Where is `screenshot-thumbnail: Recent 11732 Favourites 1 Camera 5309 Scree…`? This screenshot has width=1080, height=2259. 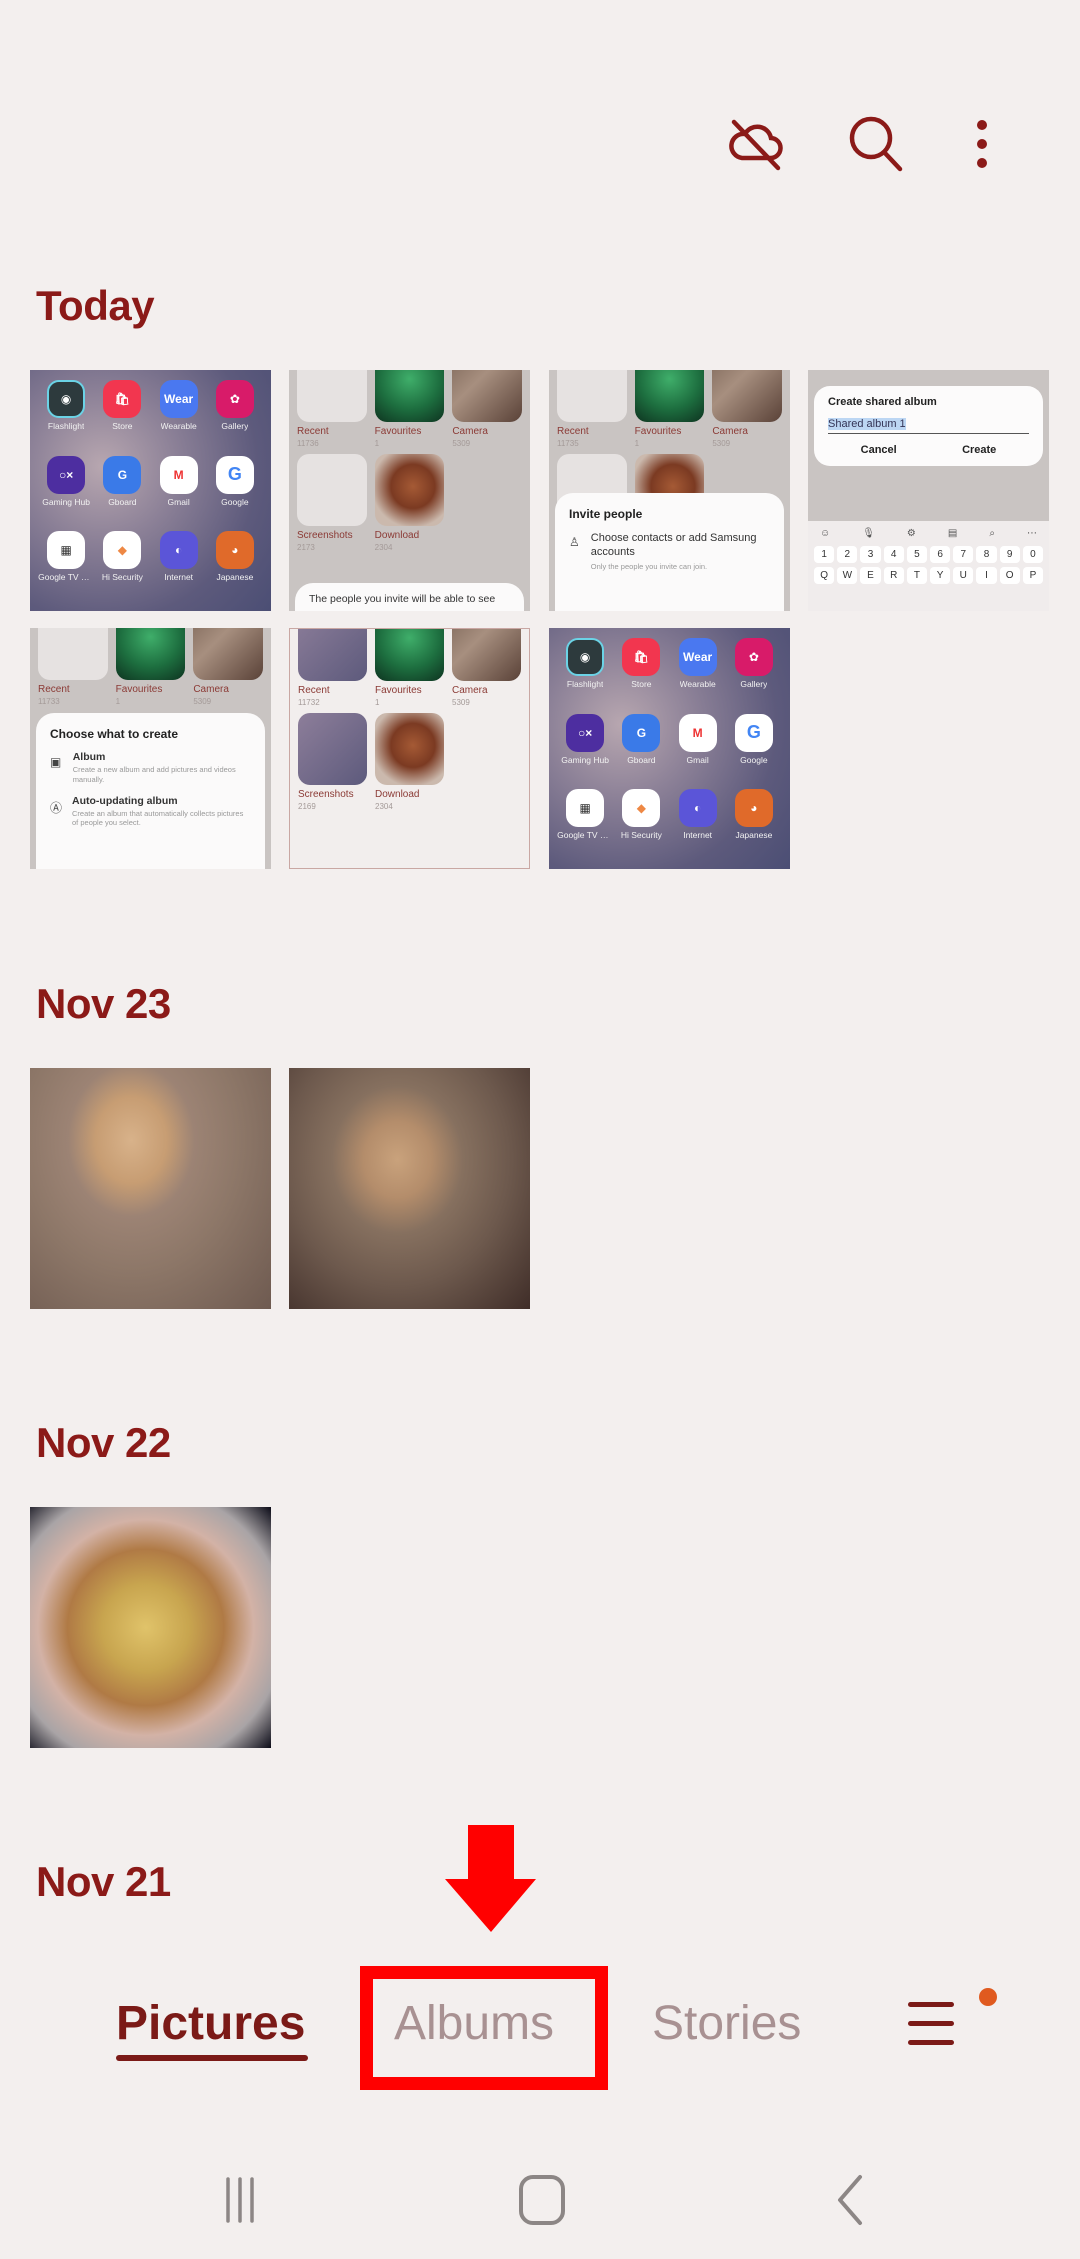 screenshot-thumbnail: Recent 11732 Favourites 1 Camera 5309 Scree… is located at coordinates (409, 748).